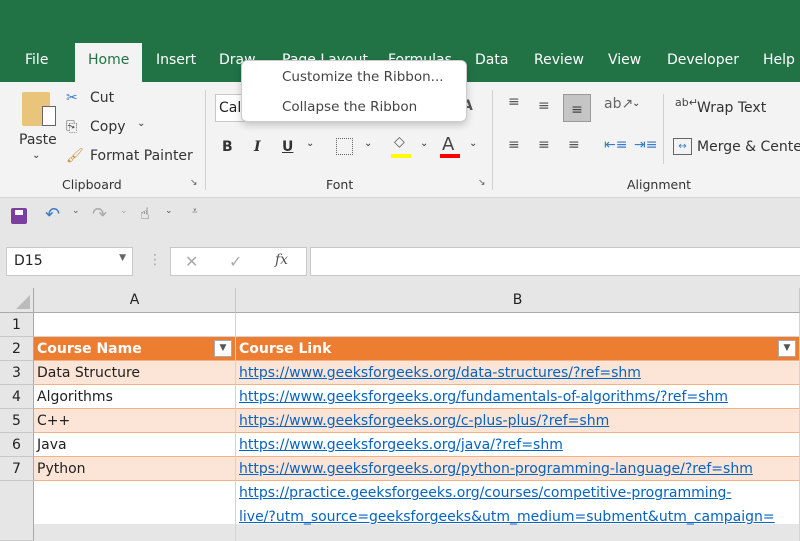  I want to click on fill-color-dropdown-icon: ⌄, so click(424, 143).